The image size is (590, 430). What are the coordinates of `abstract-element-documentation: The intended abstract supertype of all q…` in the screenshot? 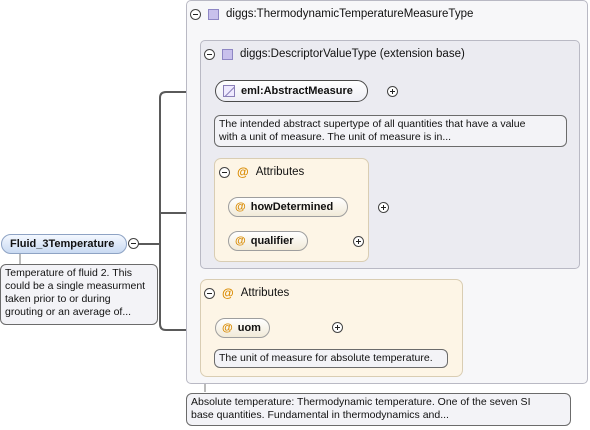 It's located at (390, 131).